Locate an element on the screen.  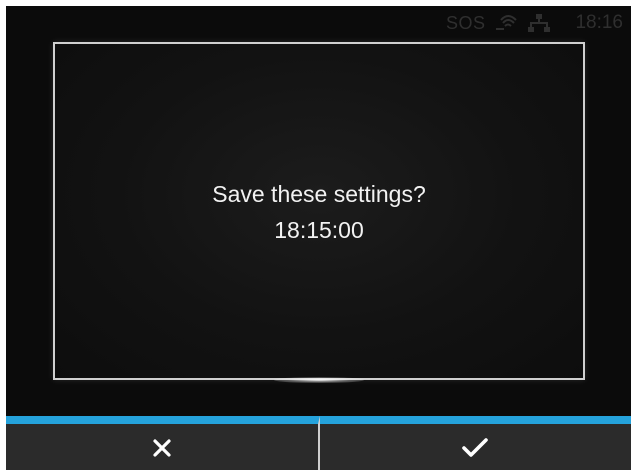
dialog-glow is located at coordinates (319, 380).